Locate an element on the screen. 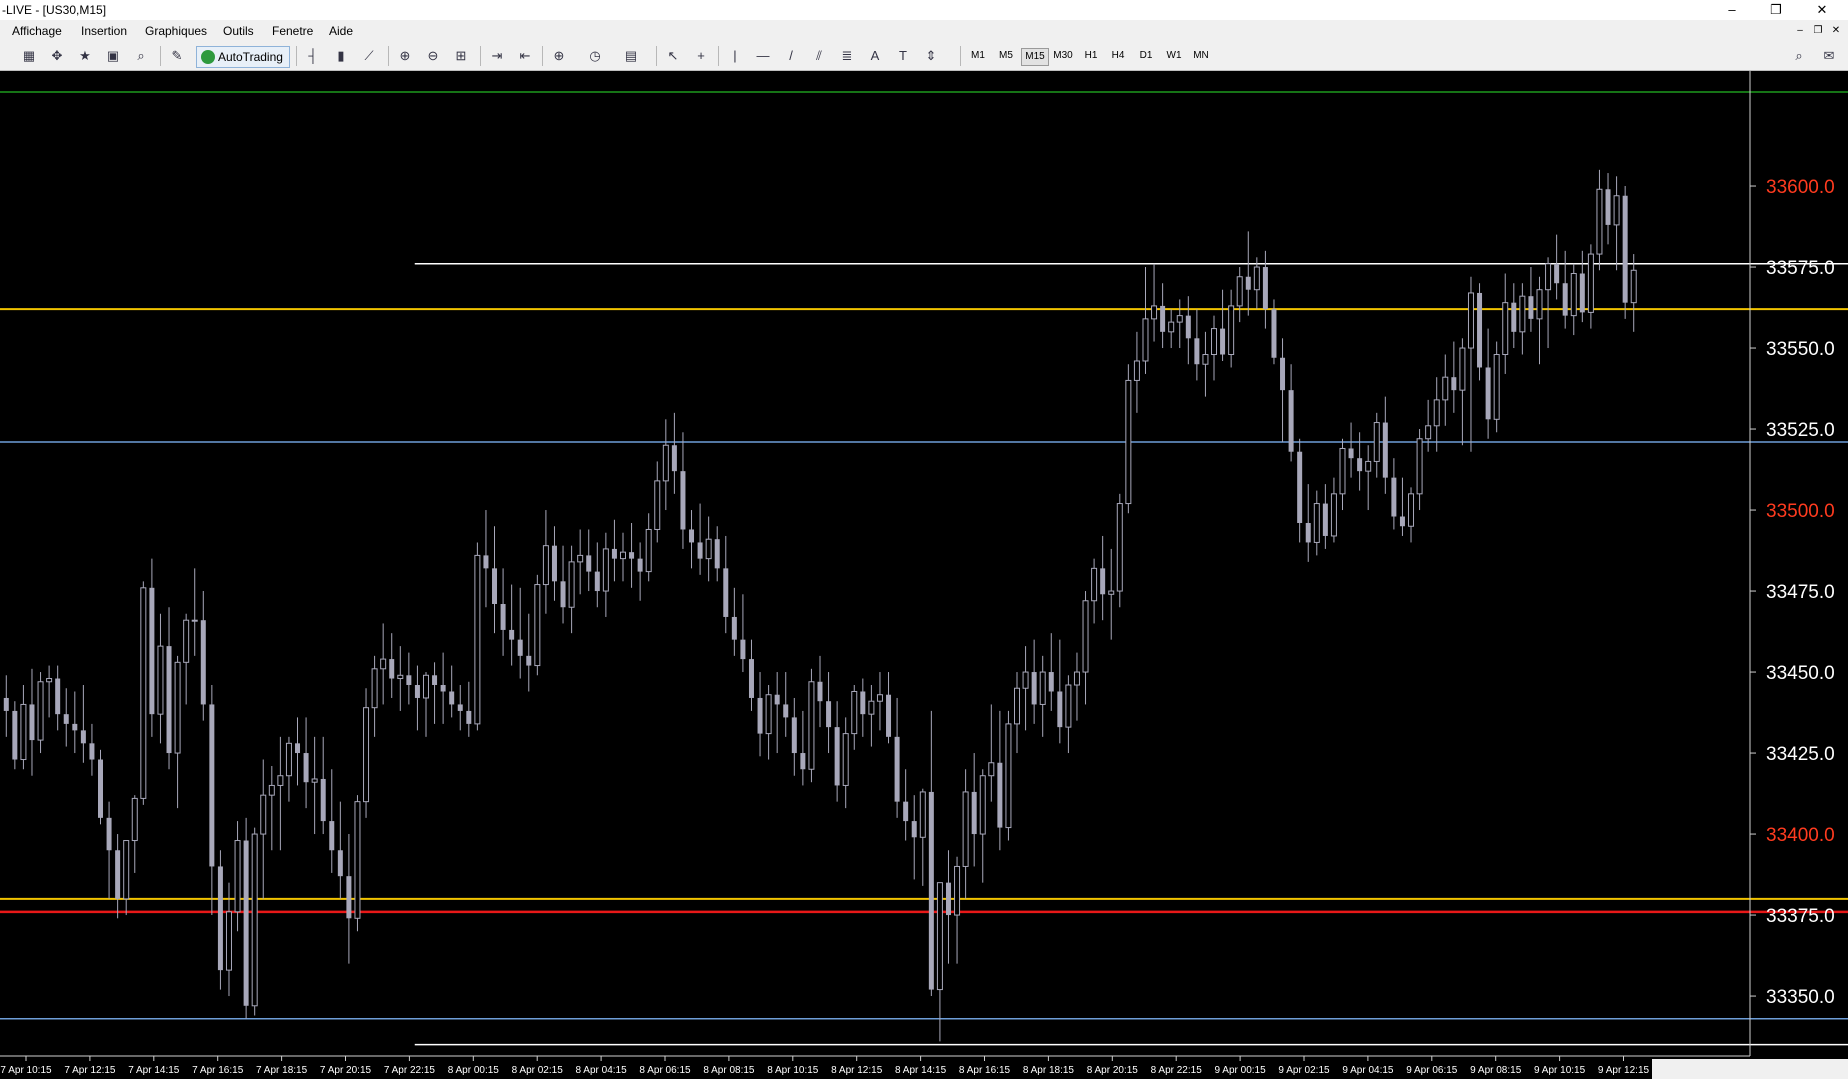  timeframe-m5: M5 is located at coordinates (1006, 56).